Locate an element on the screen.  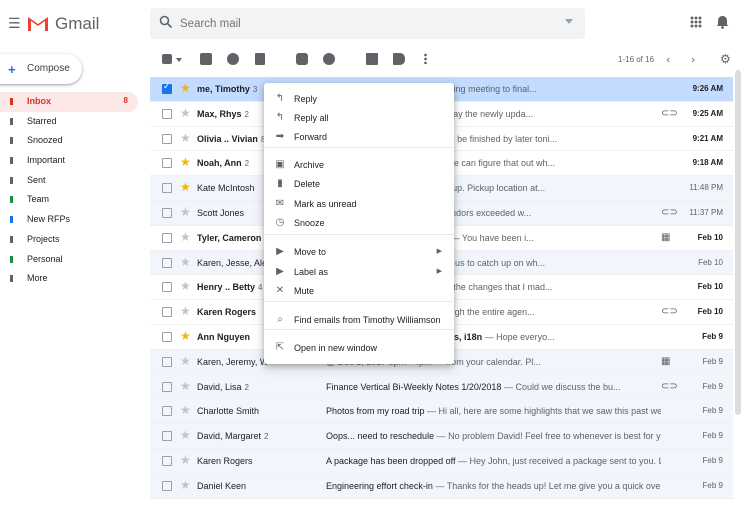
sidebar-item-personal: Personal is located at coordinates (69, 260).